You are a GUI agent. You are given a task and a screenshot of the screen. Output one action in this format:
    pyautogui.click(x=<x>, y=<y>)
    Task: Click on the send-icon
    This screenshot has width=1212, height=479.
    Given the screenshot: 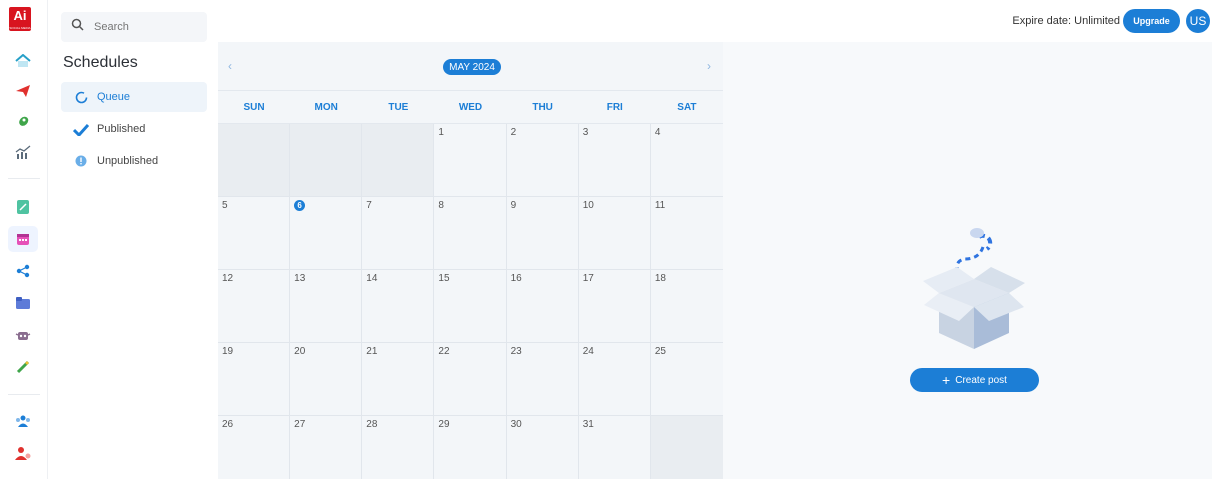 What is the action you would take?
    pyautogui.click(x=23, y=91)
    